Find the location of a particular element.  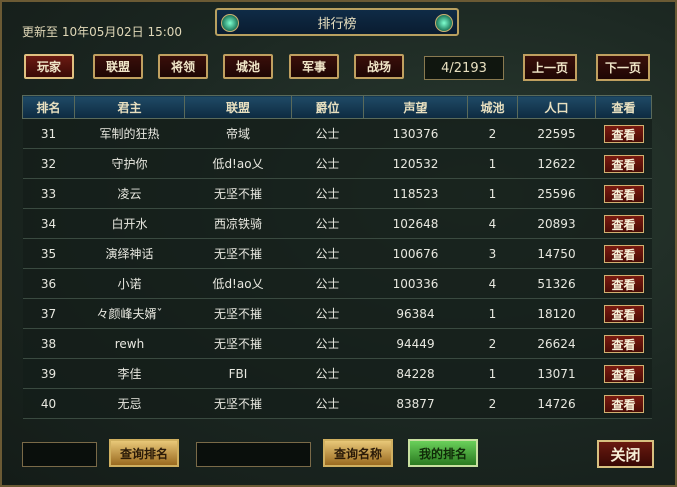

my-rank-button: 我的排名 is located at coordinates (443, 453).